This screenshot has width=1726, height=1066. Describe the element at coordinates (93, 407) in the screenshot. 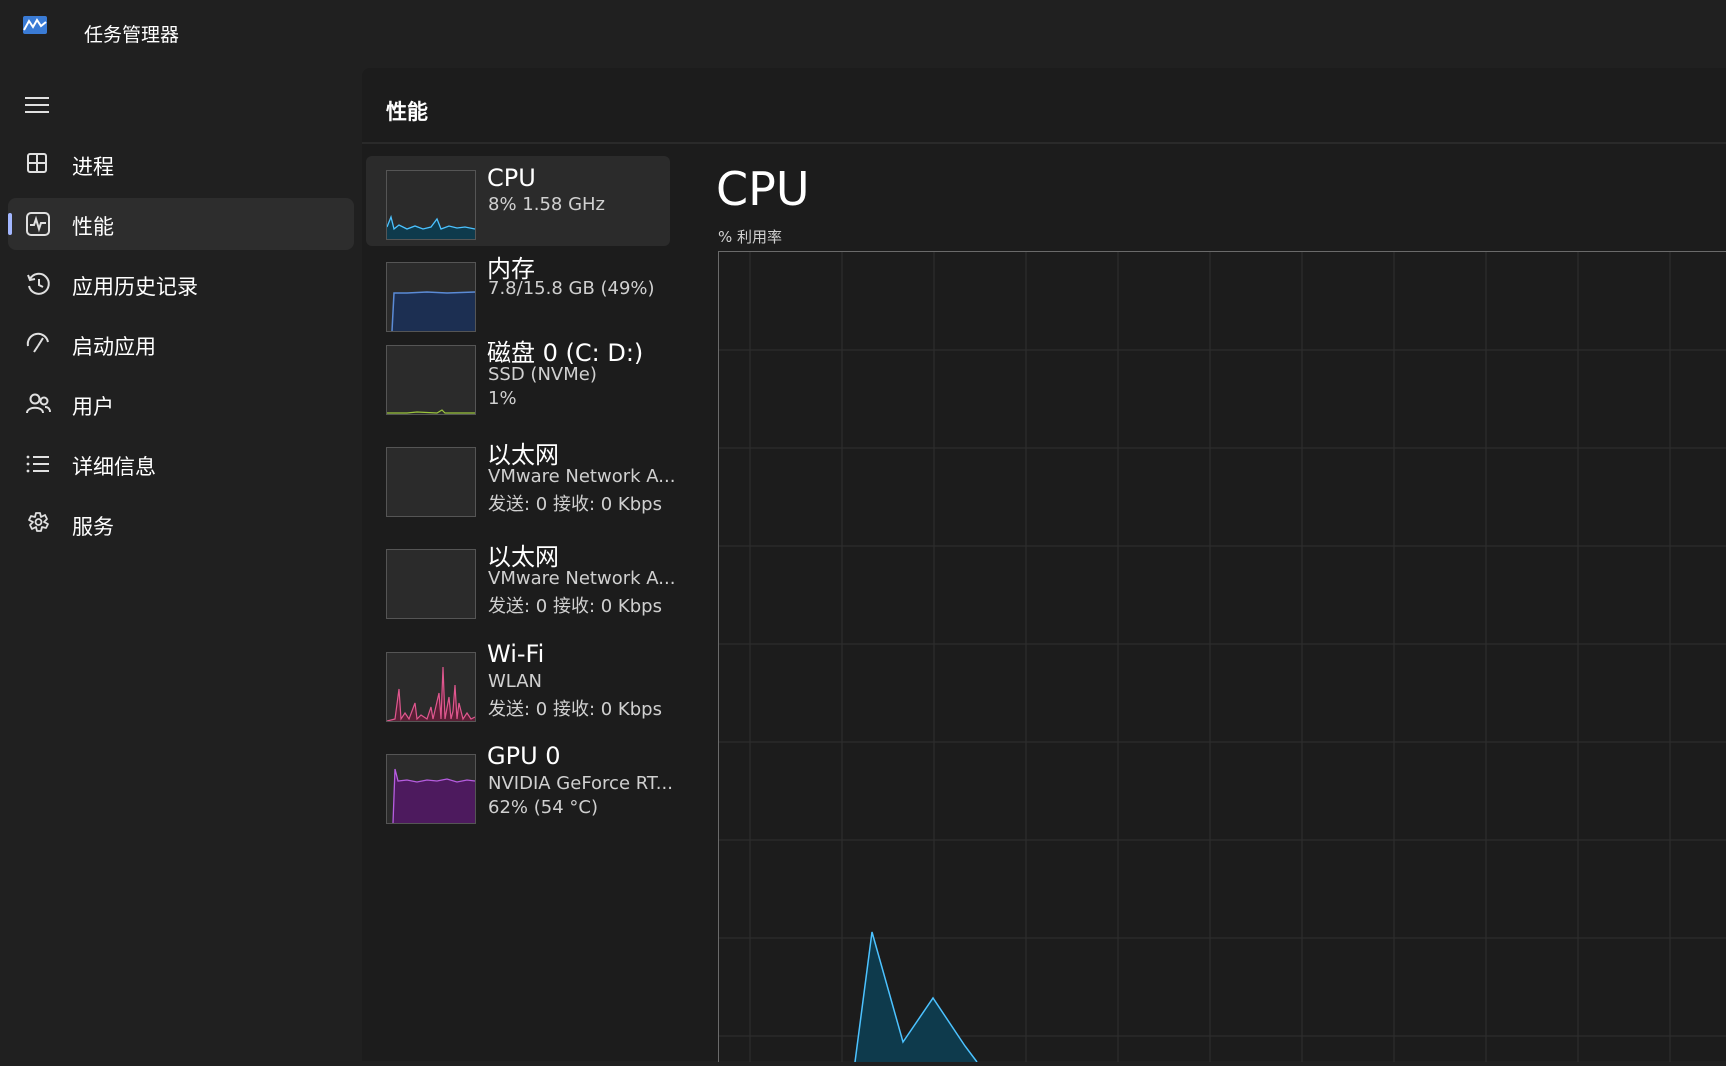

I see `nav-label: 用户` at that location.